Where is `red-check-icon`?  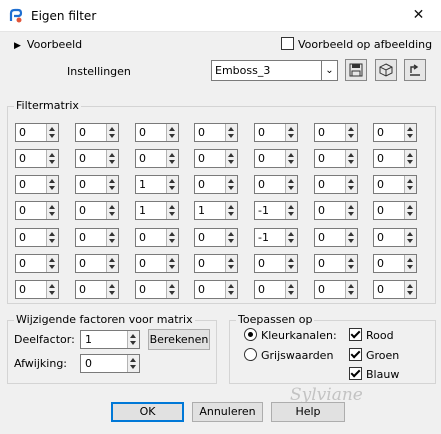
red-check-icon is located at coordinates (355, 334).